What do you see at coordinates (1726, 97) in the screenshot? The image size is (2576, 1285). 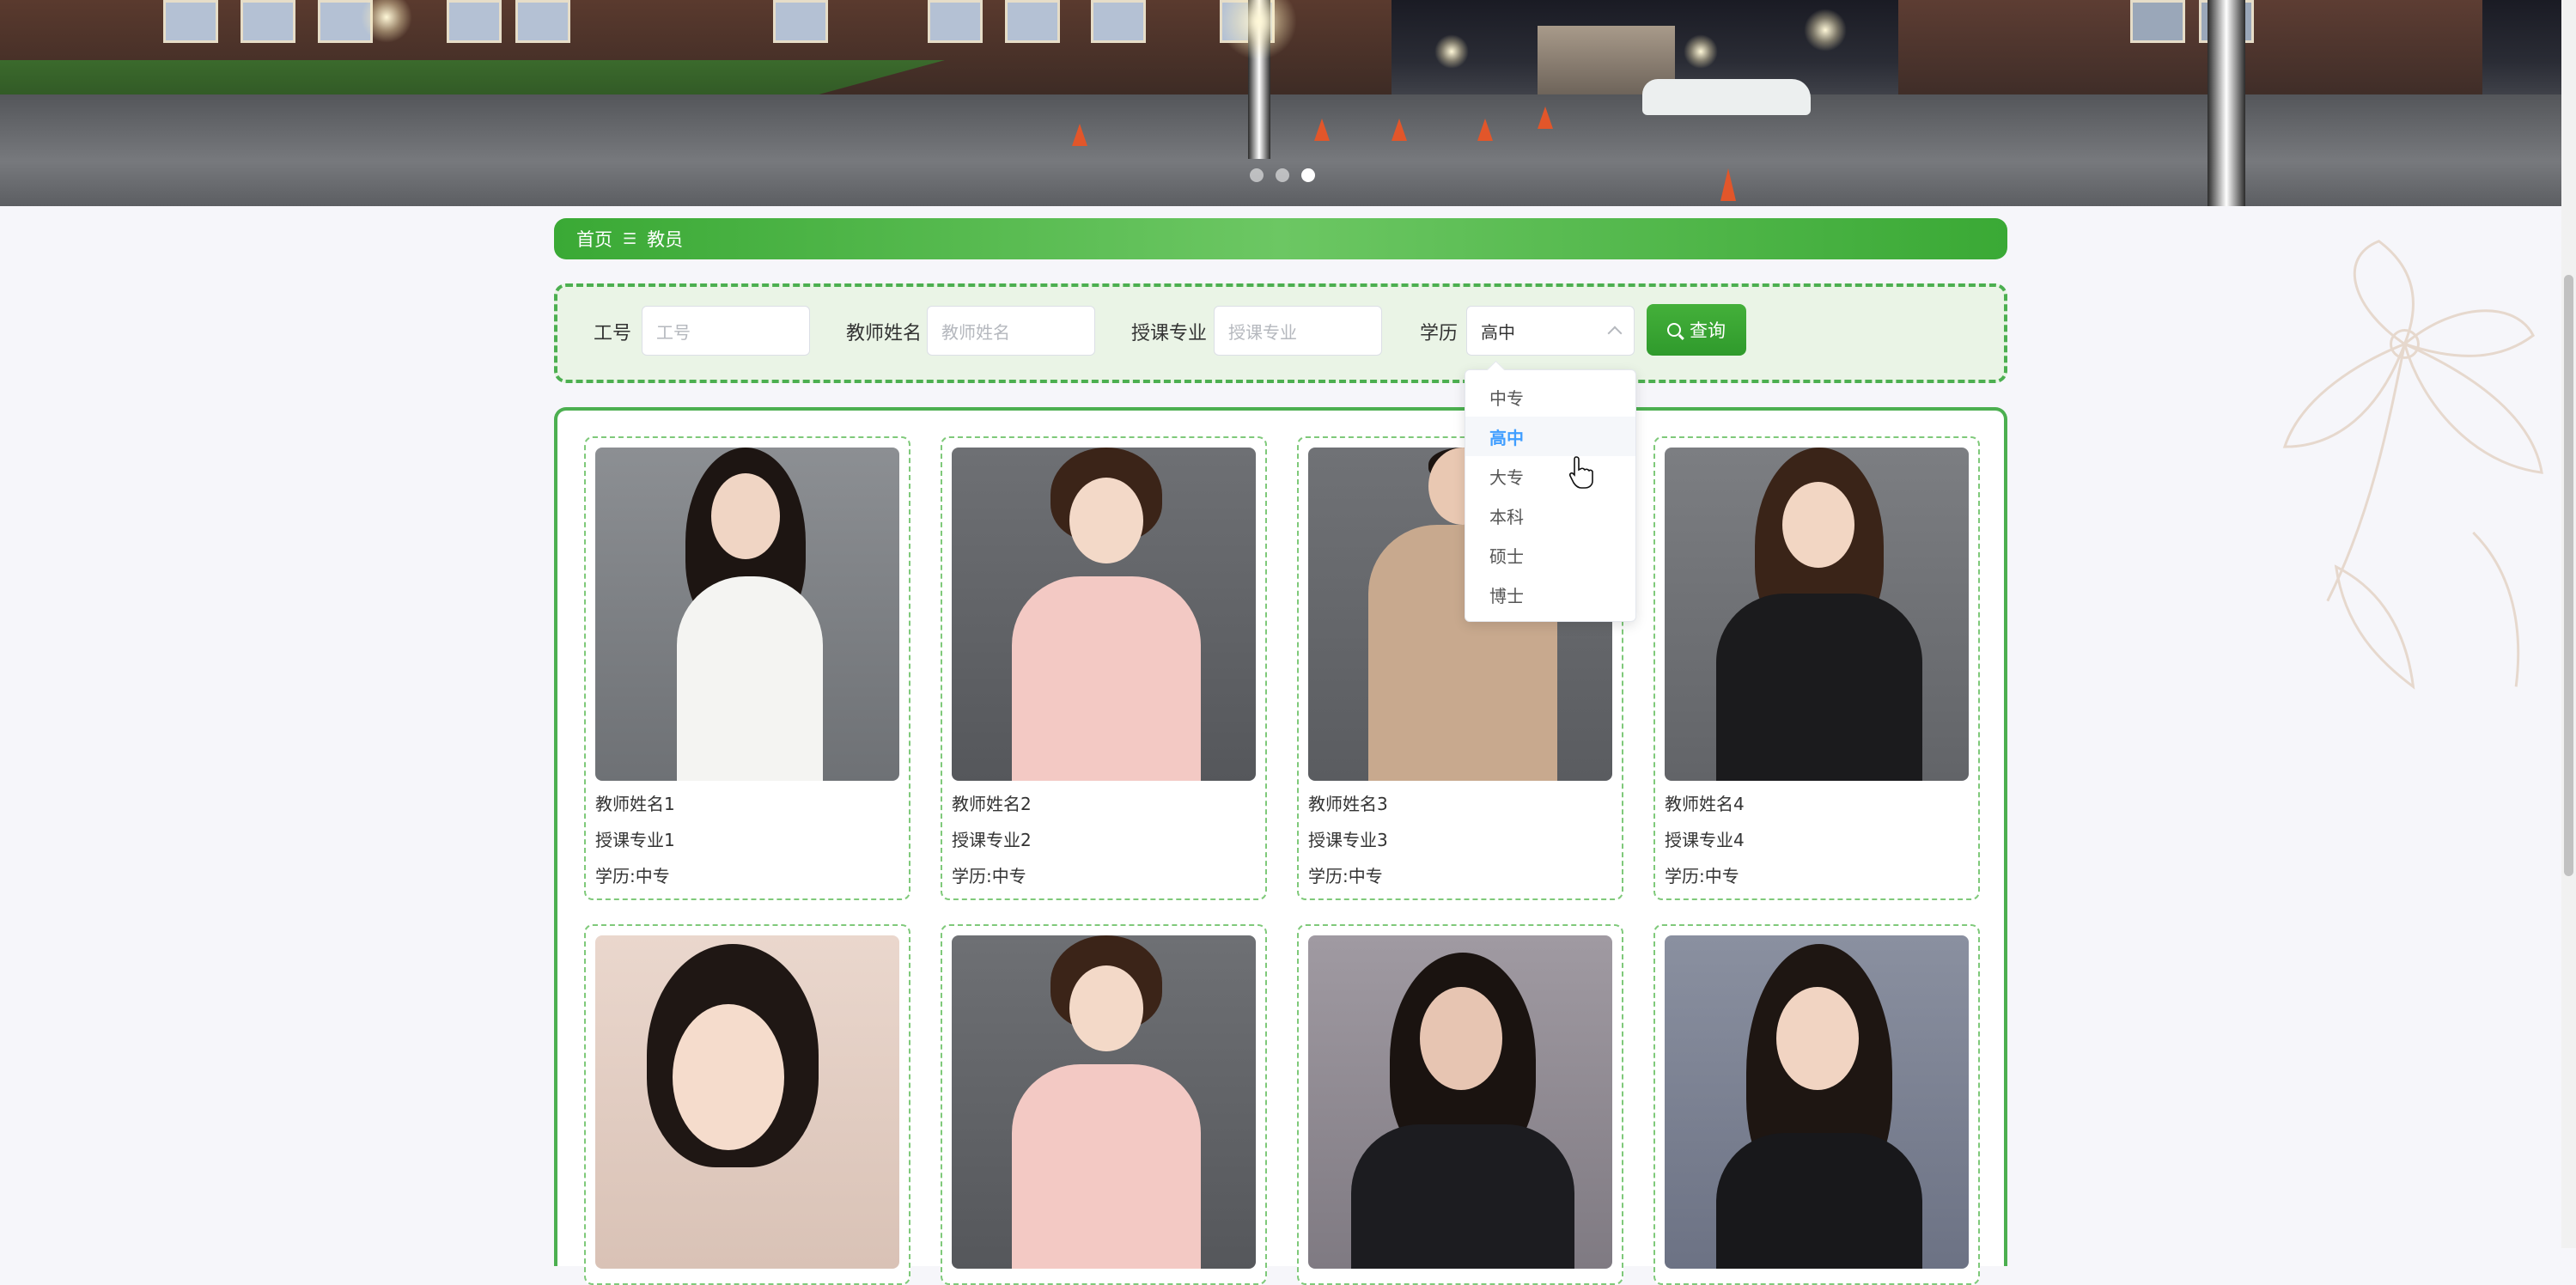 I see `banner-car` at bounding box center [1726, 97].